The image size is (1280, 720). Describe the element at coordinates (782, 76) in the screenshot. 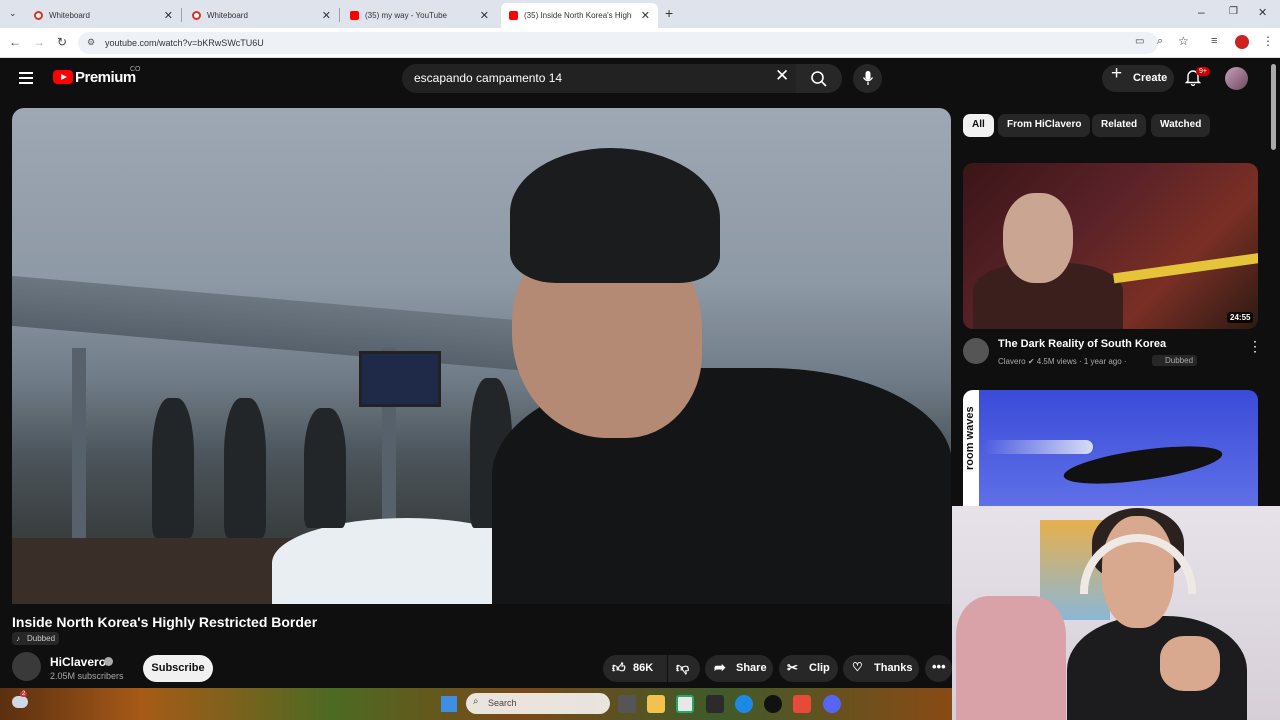

I see `clear-search-icon: ✕` at that location.